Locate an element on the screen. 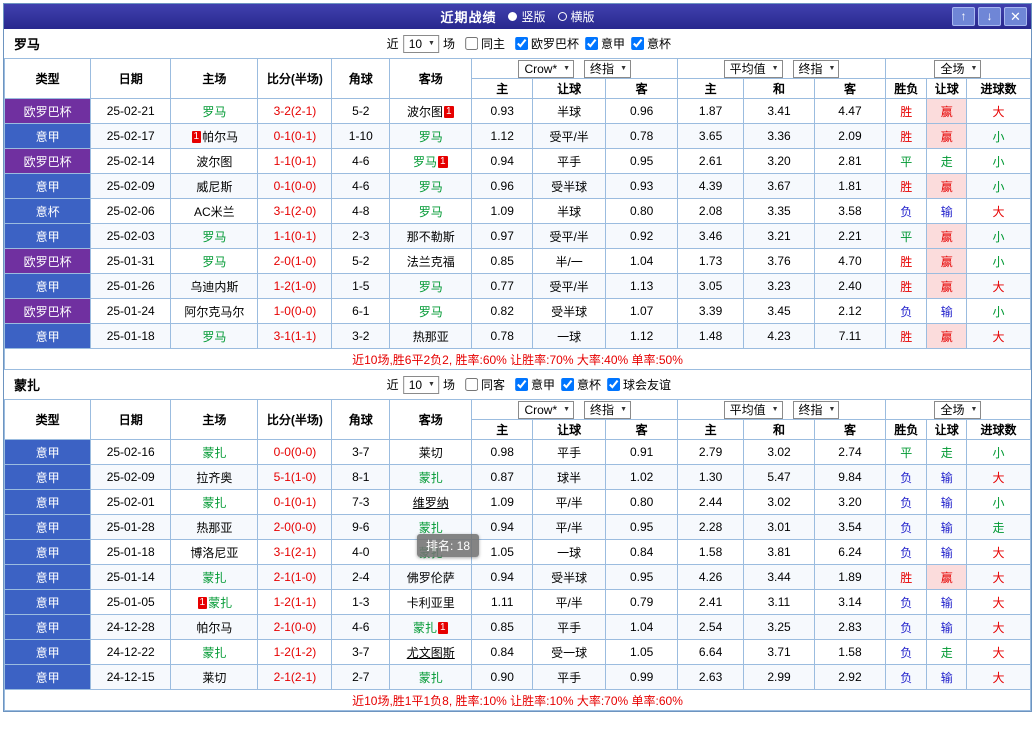 This screenshot has width=1035, height=737. home-team-cell: 莱切 is located at coordinates (214, 677).